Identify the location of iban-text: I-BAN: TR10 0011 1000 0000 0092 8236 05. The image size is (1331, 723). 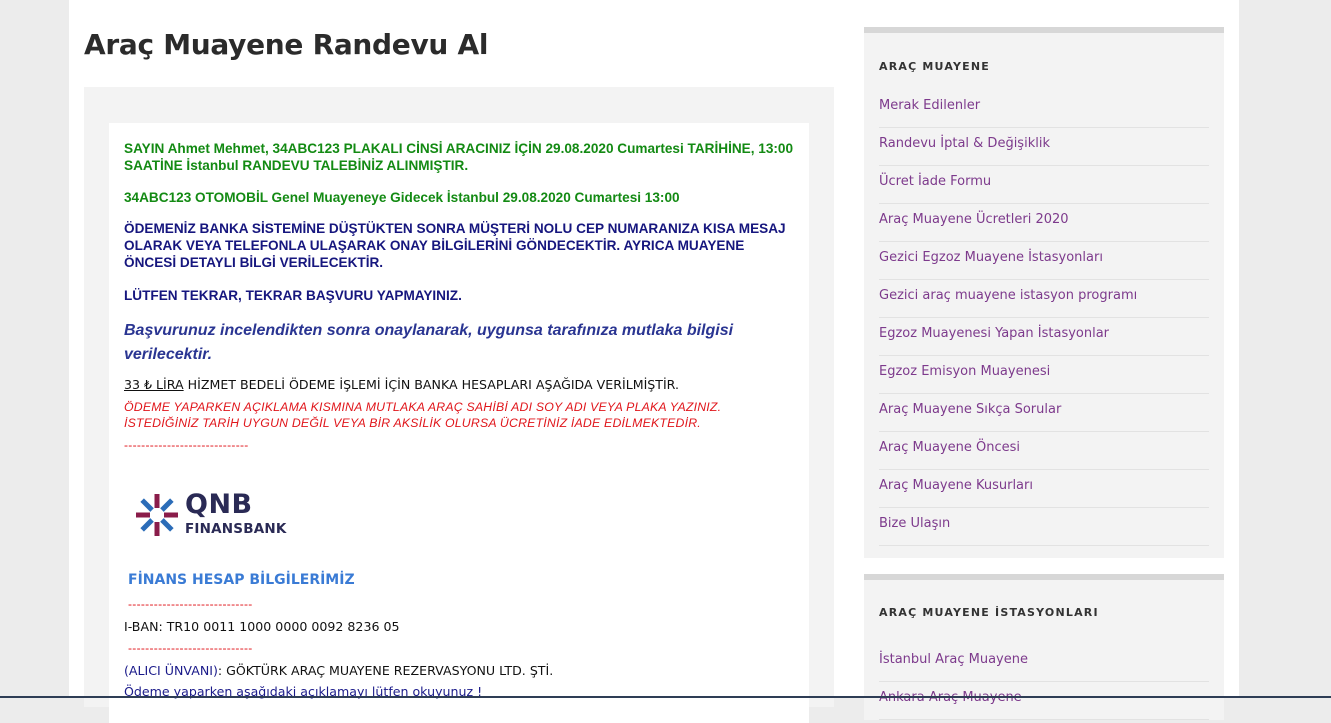
(262, 626).